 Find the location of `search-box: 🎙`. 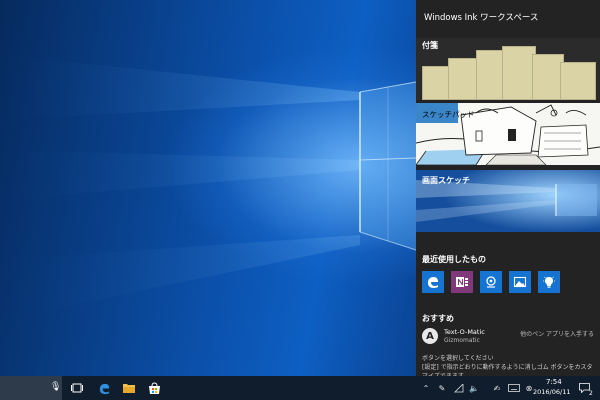

search-box: 🎙 is located at coordinates (31, 388).